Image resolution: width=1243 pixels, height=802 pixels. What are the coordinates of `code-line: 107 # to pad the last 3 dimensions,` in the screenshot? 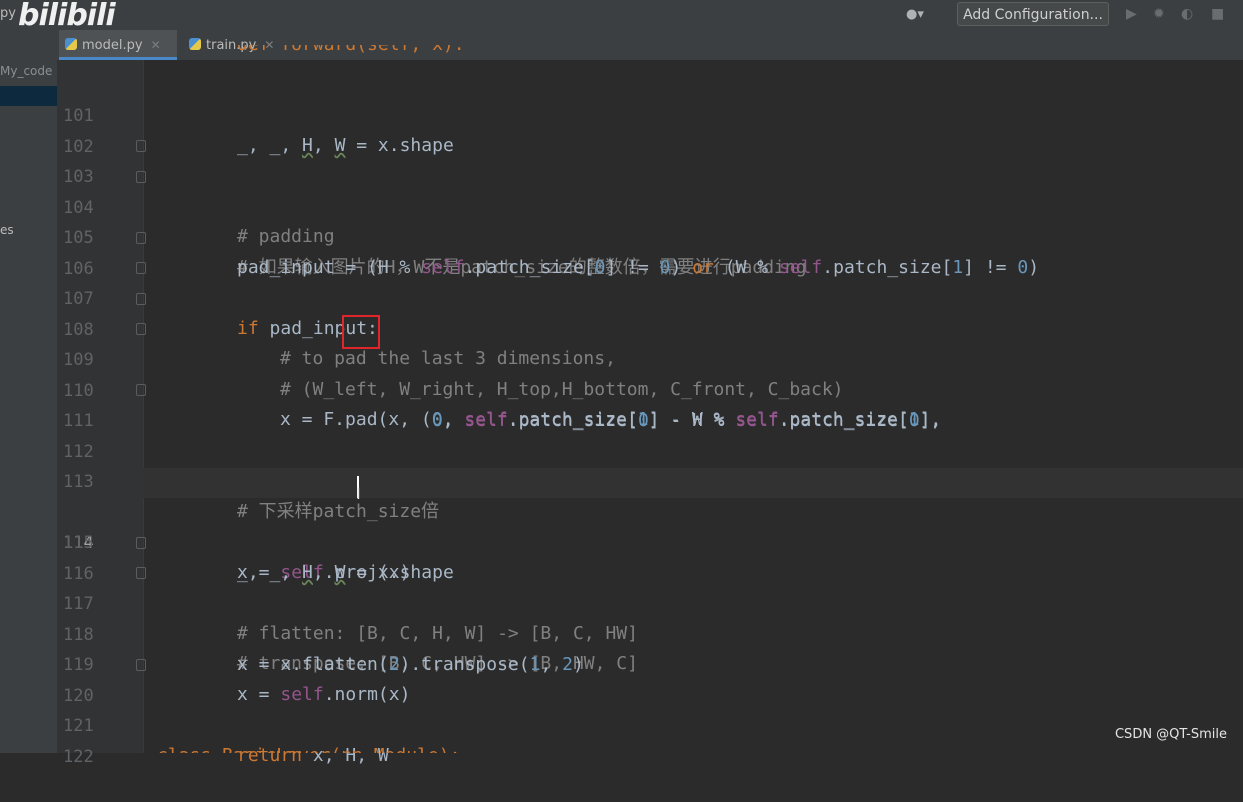 It's located at (650, 311).